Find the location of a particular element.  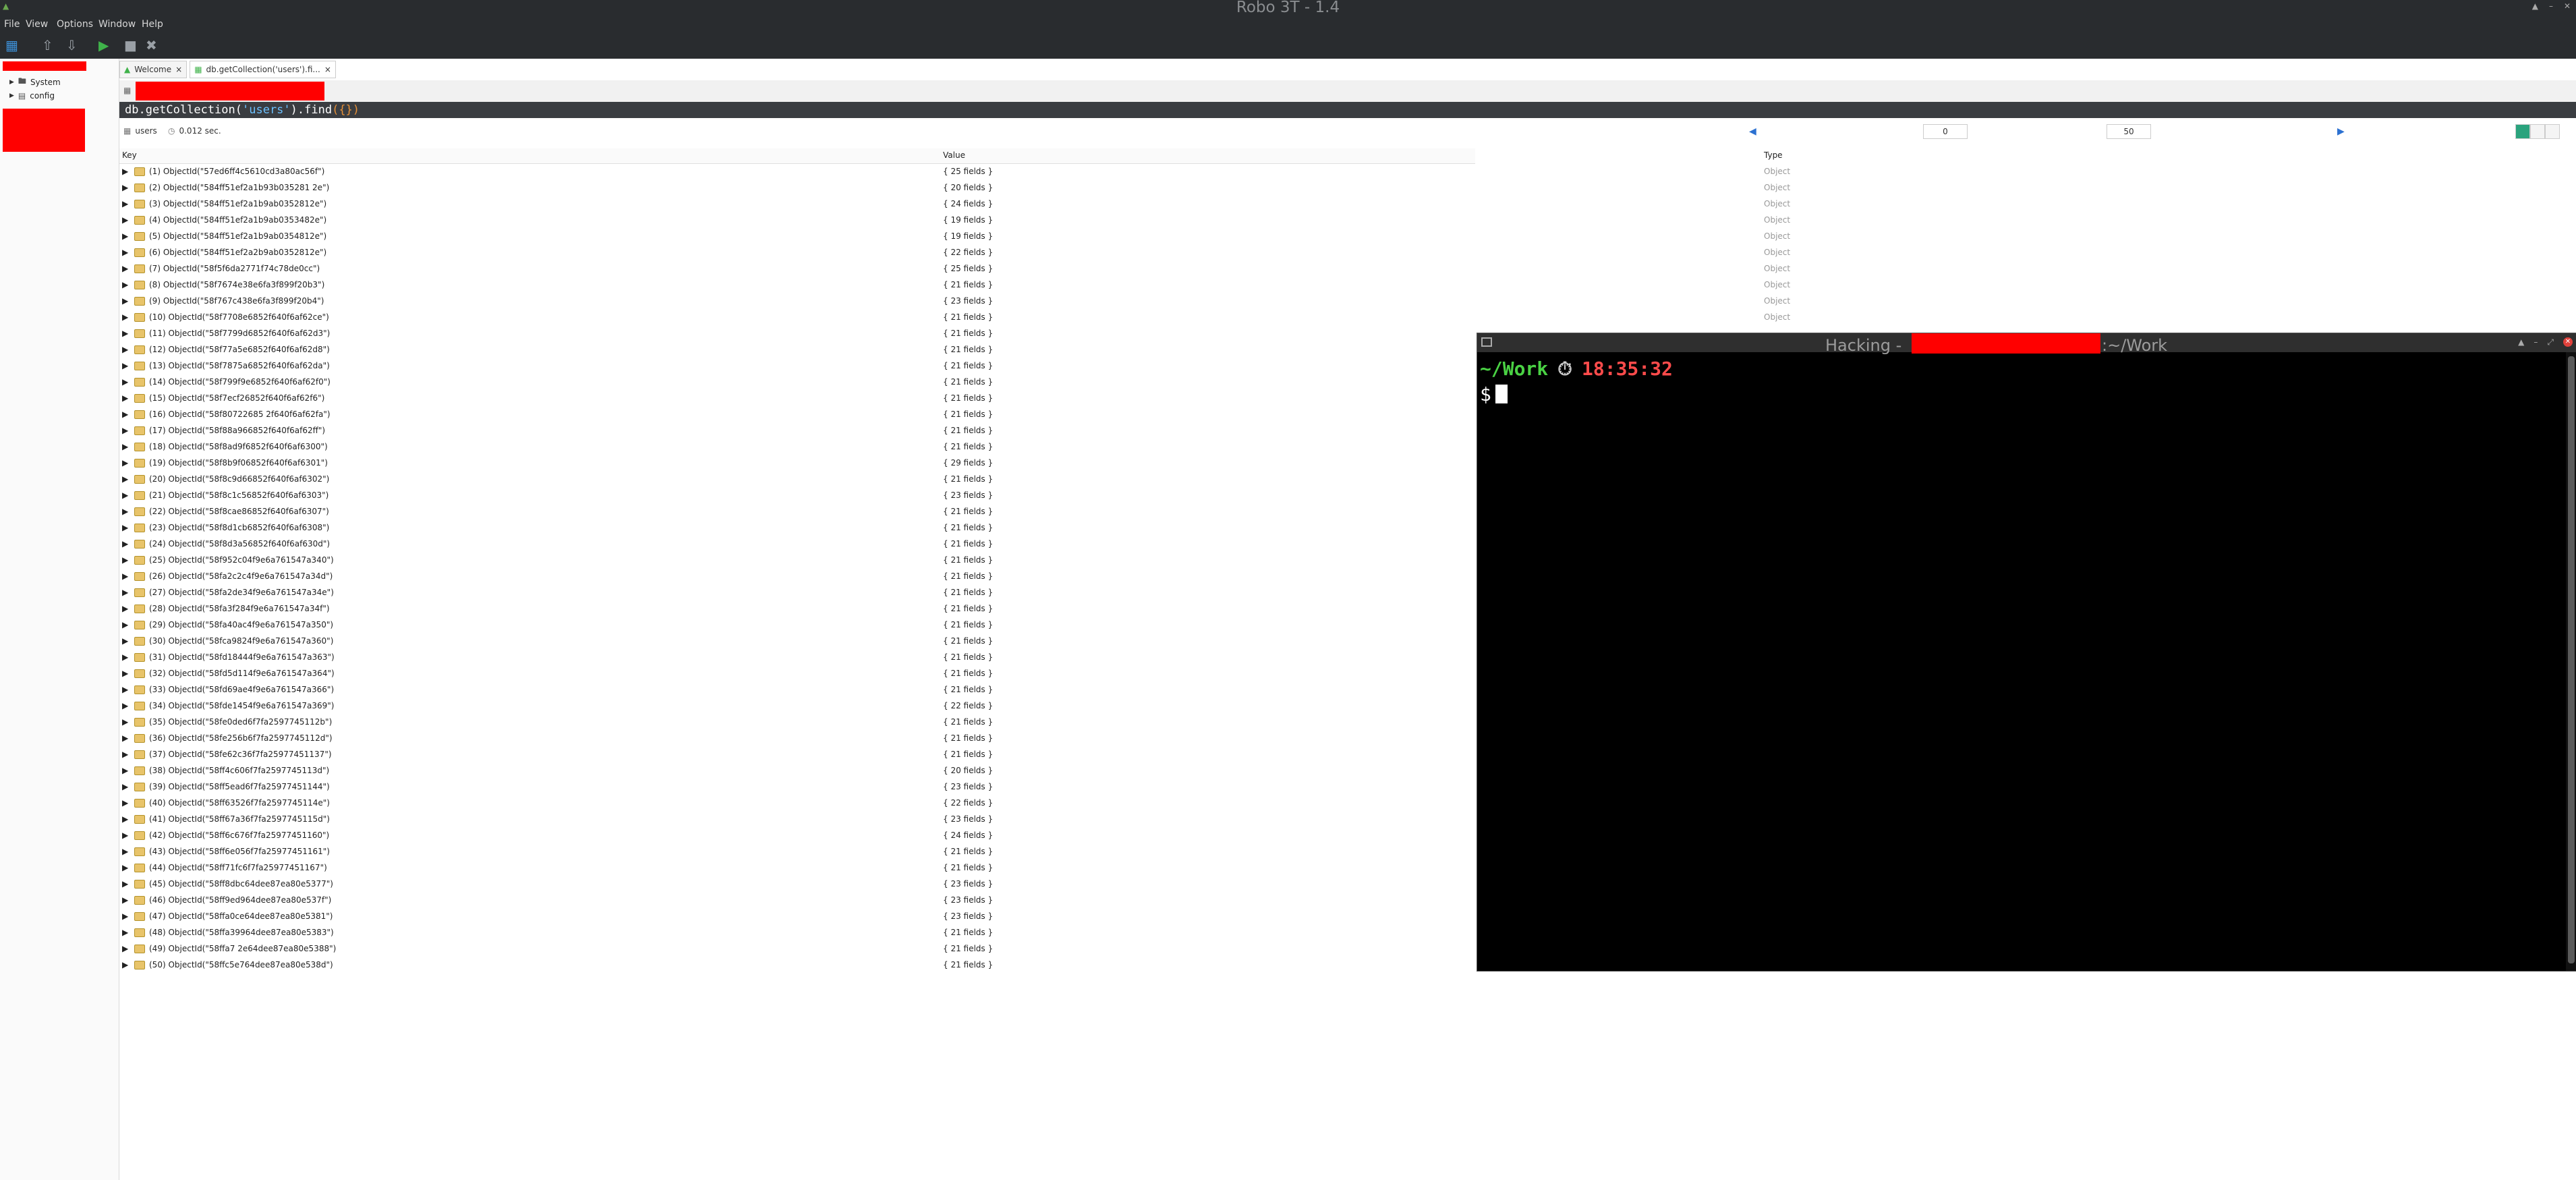

next-page-icon: ▶ is located at coordinates (2341, 131).